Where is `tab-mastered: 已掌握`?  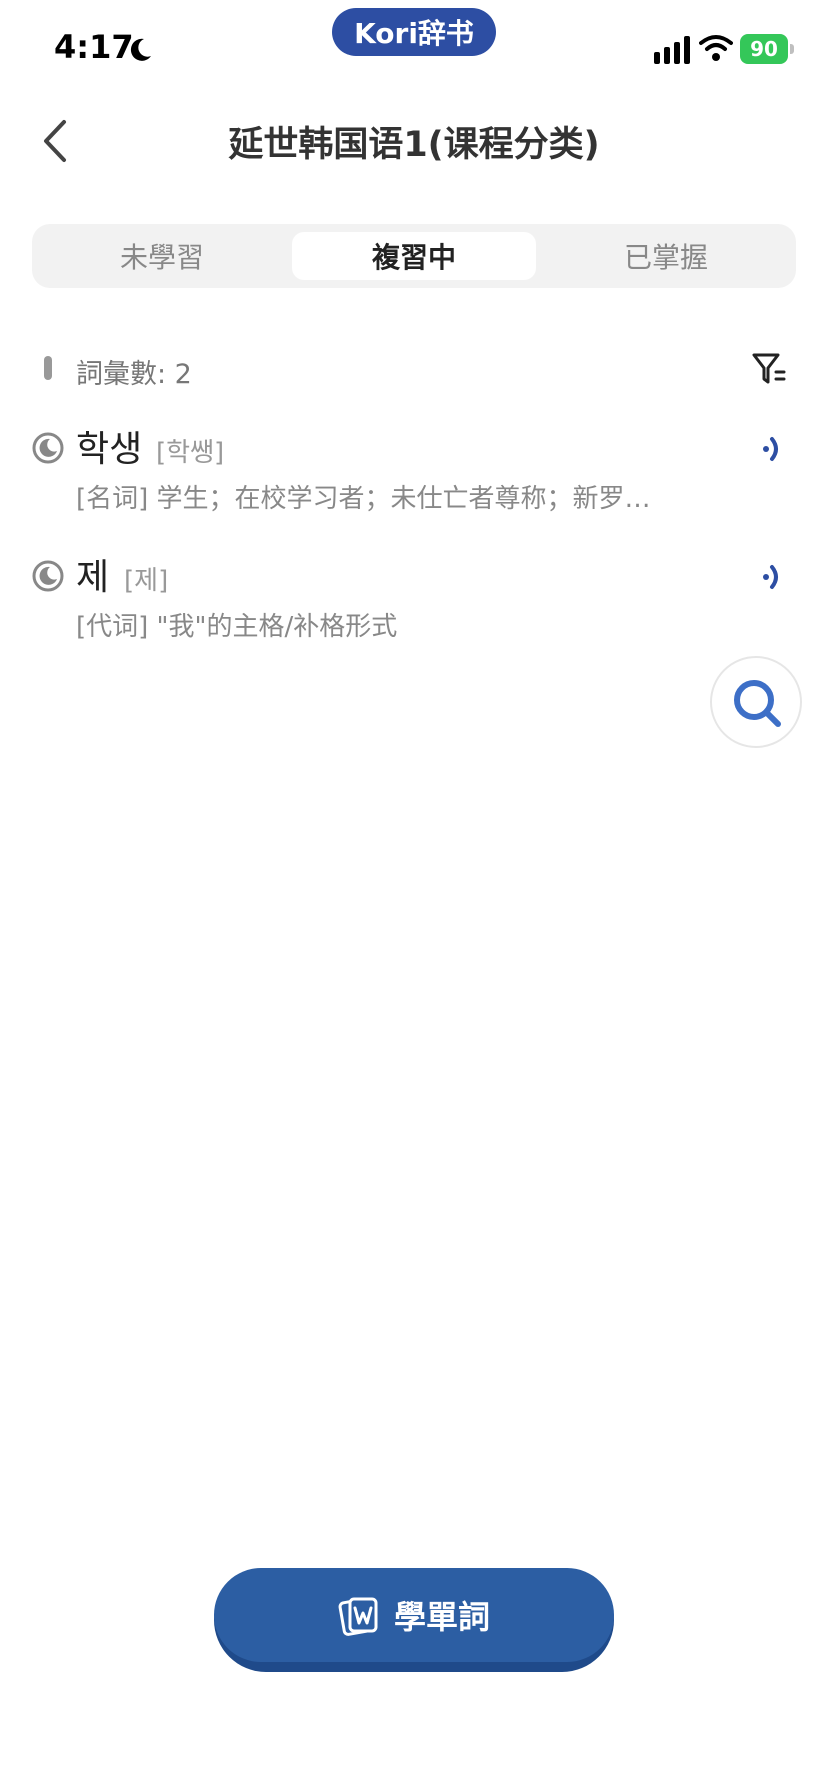 tab-mastered: 已掌握 is located at coordinates (666, 256).